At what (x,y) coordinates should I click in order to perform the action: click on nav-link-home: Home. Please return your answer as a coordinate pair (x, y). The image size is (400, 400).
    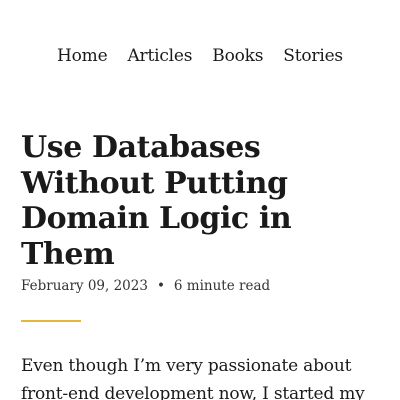
    Looking at the image, I should click on (82, 56).